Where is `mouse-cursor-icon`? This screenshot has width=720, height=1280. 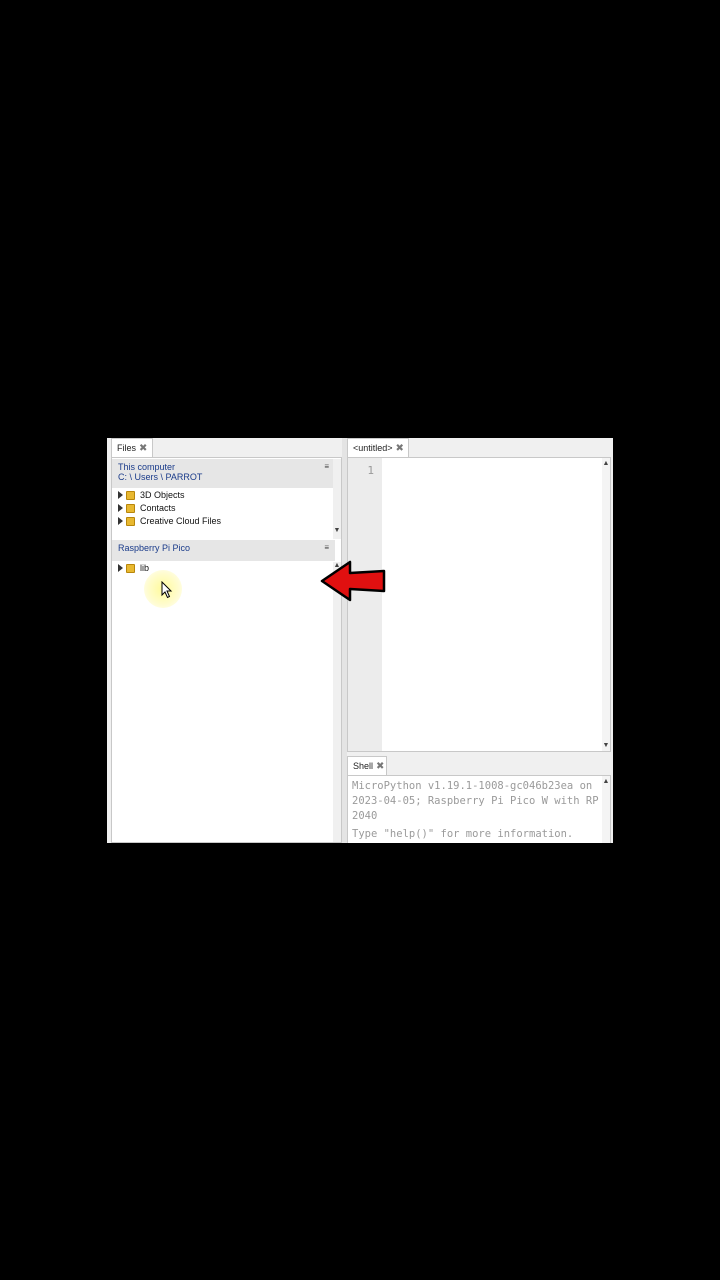
mouse-cursor-icon is located at coordinates (167, 590).